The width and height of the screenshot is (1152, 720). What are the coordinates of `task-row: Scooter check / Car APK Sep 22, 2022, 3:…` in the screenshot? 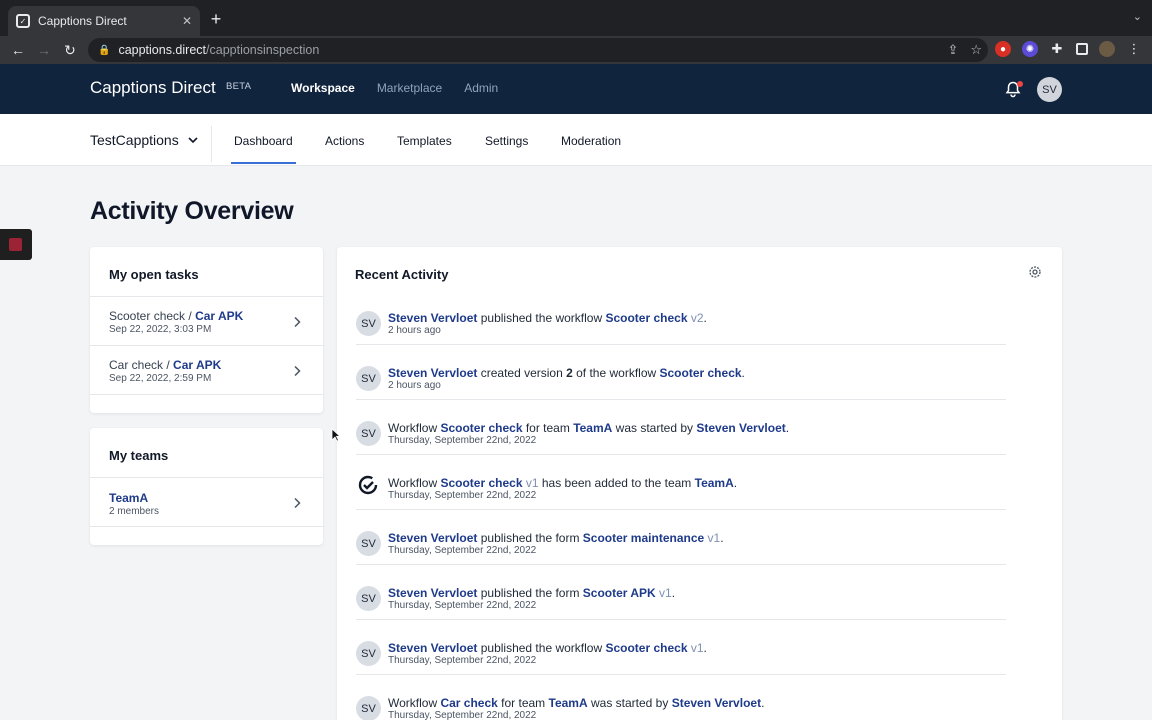 It's located at (206, 320).